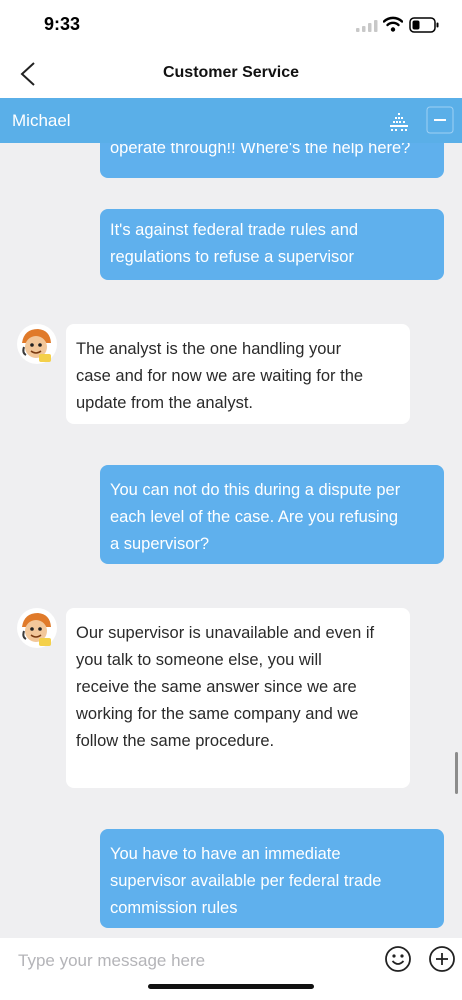 The image size is (462, 1000). What do you see at coordinates (199, 660) in the screenshot?
I see `message-line: you talk to someone else, you will` at bounding box center [199, 660].